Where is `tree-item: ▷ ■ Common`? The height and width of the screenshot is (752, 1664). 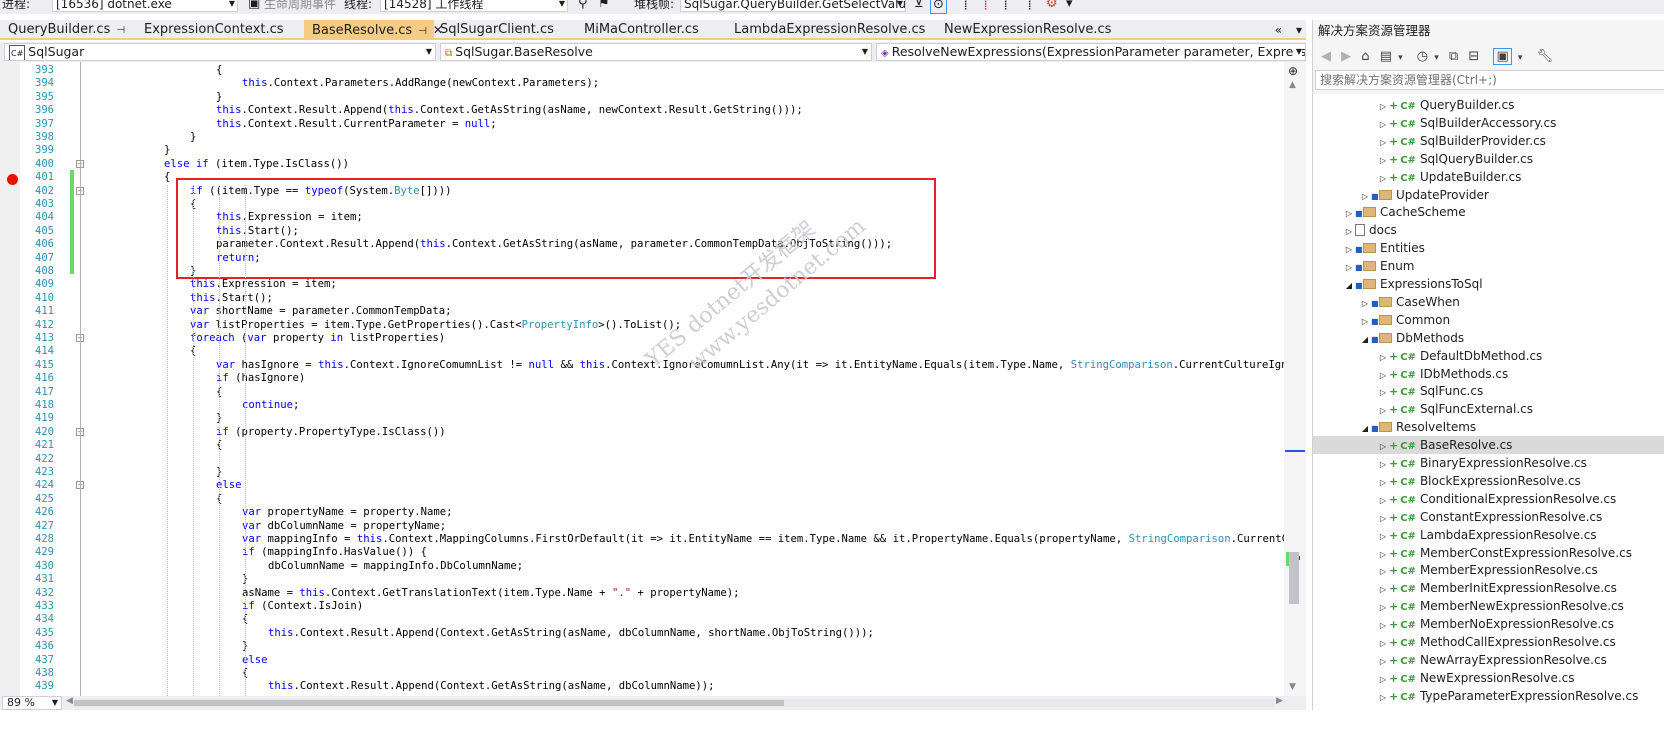
tree-item: ▷ ■ Common is located at coordinates (1488, 320).